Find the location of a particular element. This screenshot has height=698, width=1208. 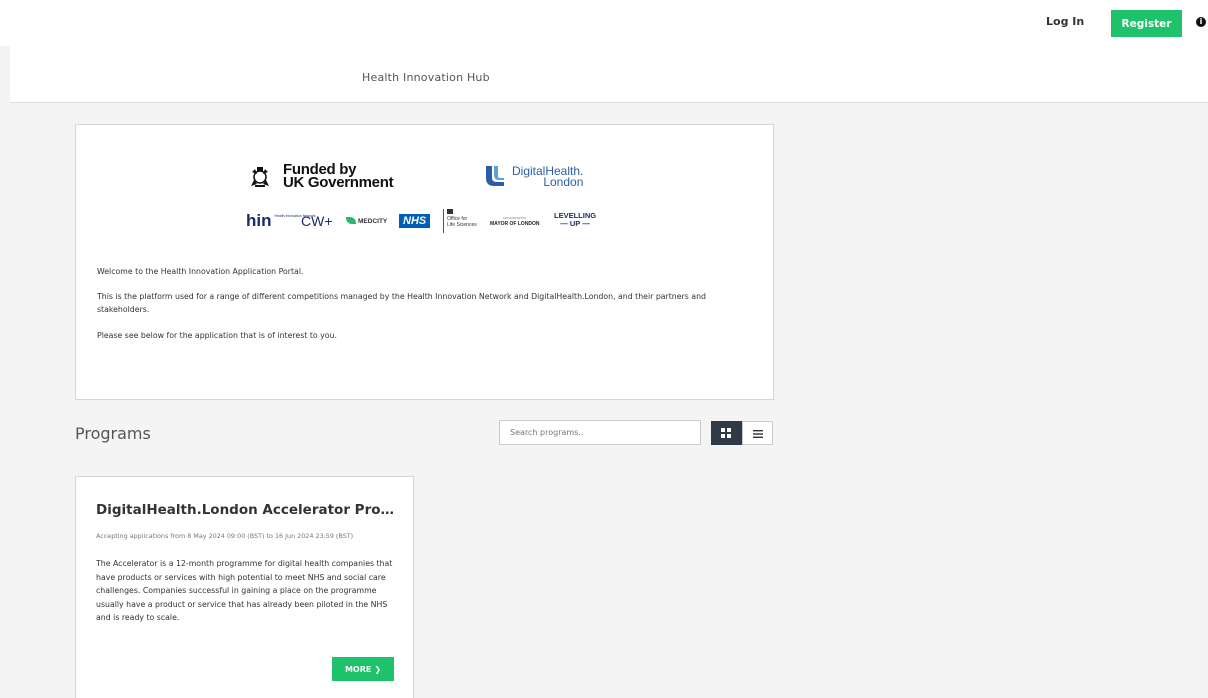

grid-icon is located at coordinates (726, 433).